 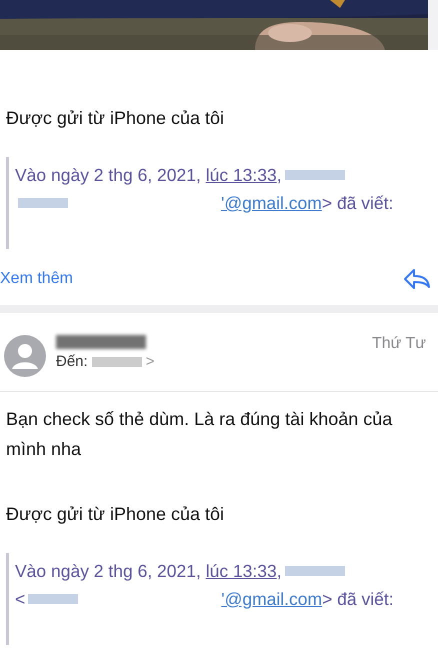 I want to click on see-more-link: Xem thêm, so click(x=36, y=279).